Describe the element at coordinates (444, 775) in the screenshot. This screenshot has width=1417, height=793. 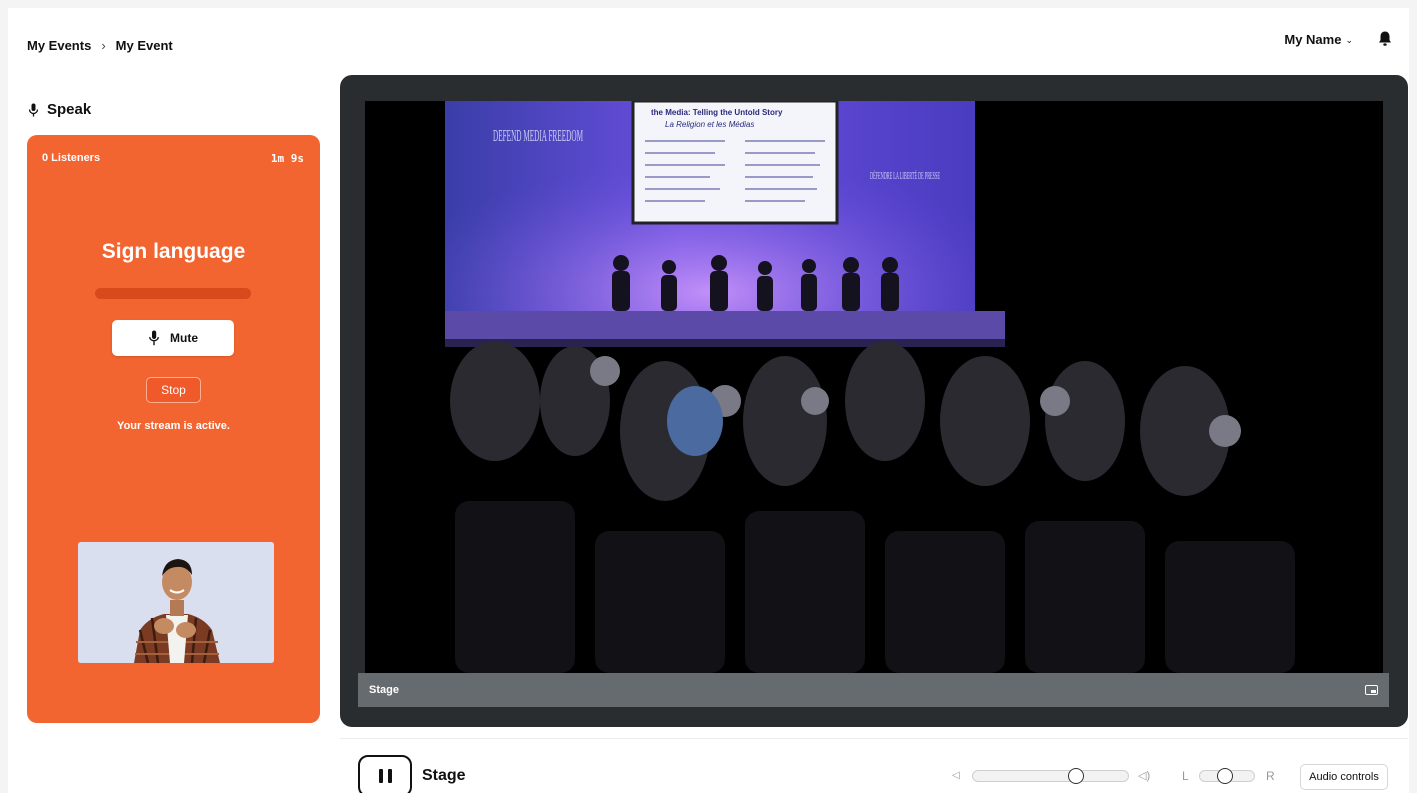
I see `player-title: Stage` at that location.